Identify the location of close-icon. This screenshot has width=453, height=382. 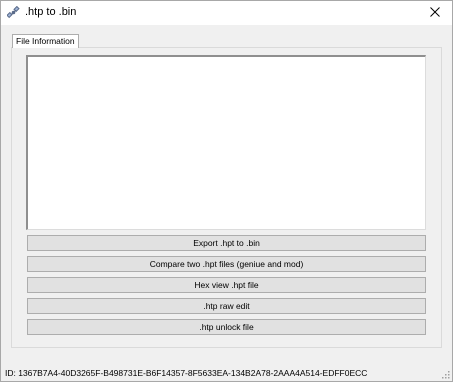
(435, 13).